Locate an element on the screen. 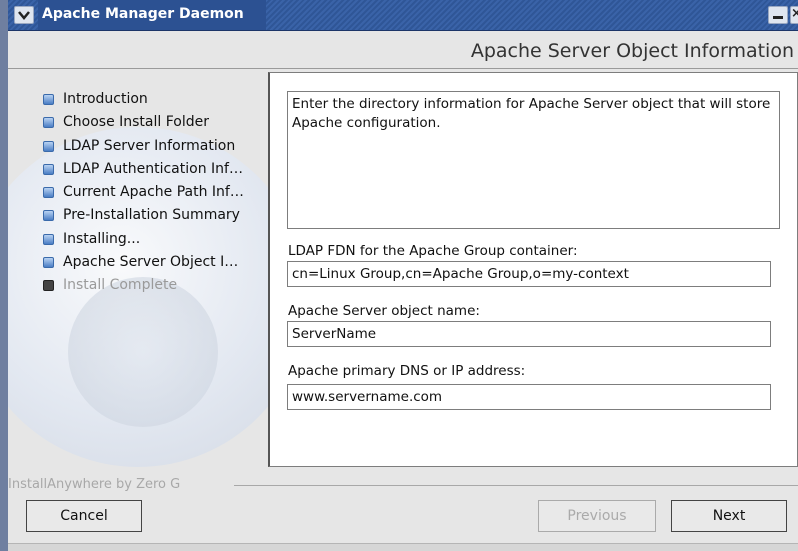  step-item: Choose Install Folder is located at coordinates (143, 124).